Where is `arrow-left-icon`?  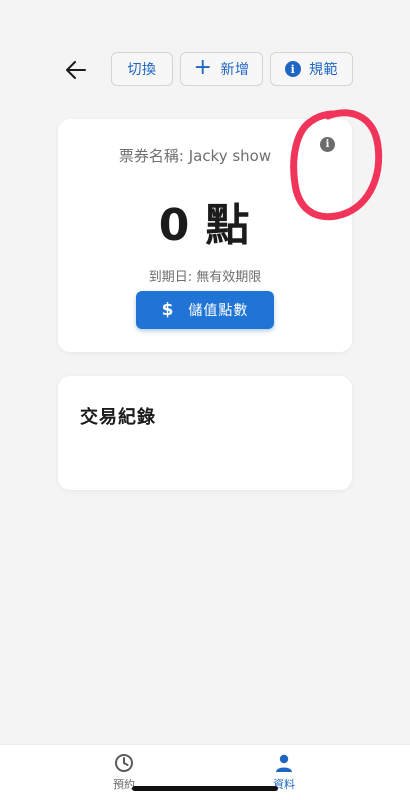 arrow-left-icon is located at coordinates (76, 70).